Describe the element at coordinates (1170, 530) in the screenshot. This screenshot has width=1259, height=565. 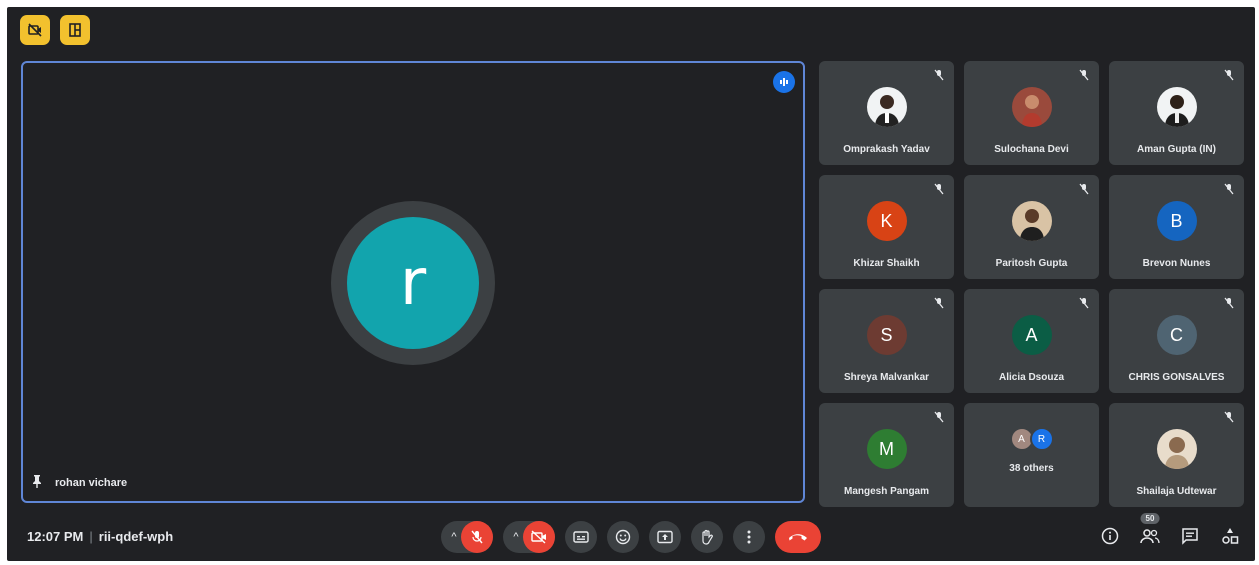
I see `side-panel-buttons: 50` at that location.